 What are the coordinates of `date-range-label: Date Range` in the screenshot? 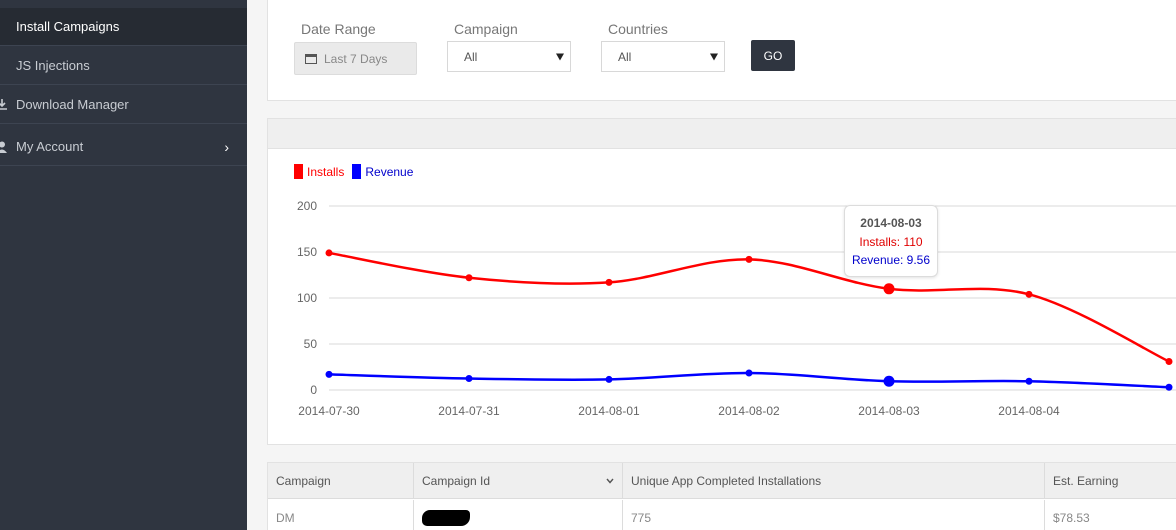 It's located at (338, 29).